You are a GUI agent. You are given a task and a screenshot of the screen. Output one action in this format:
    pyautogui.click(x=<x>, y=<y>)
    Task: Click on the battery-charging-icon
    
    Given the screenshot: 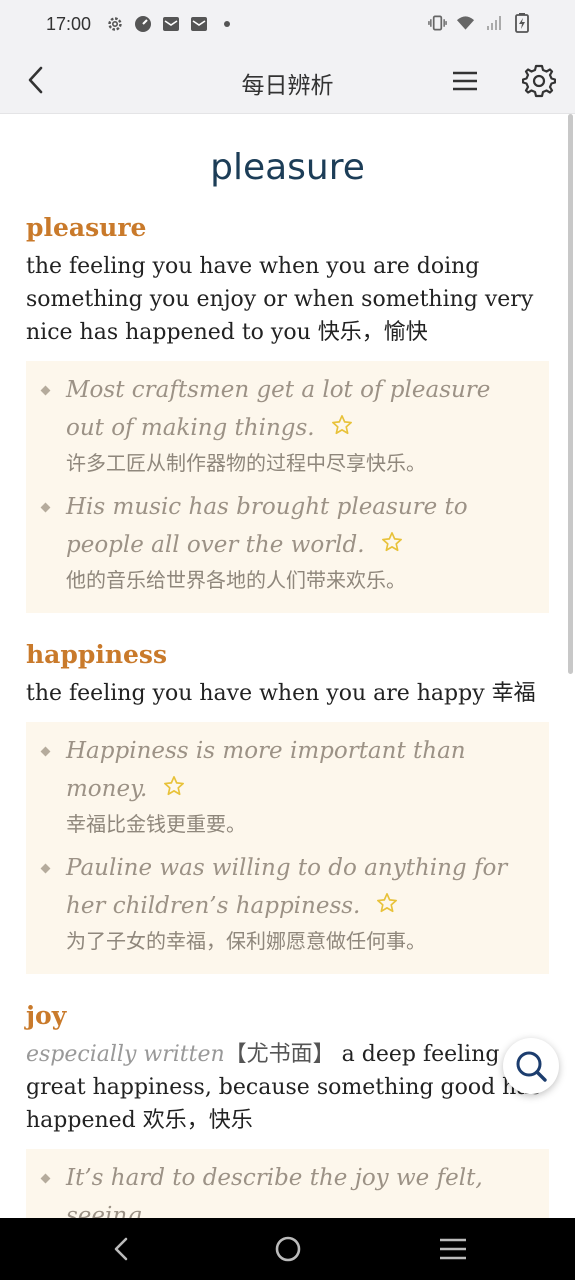 What is the action you would take?
    pyautogui.click(x=521, y=22)
    